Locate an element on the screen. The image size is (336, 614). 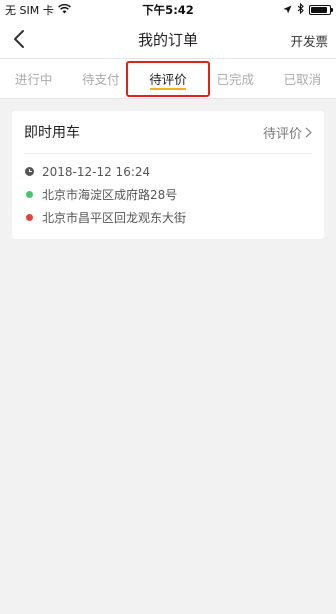
battery-icon is located at coordinates (321, 10).